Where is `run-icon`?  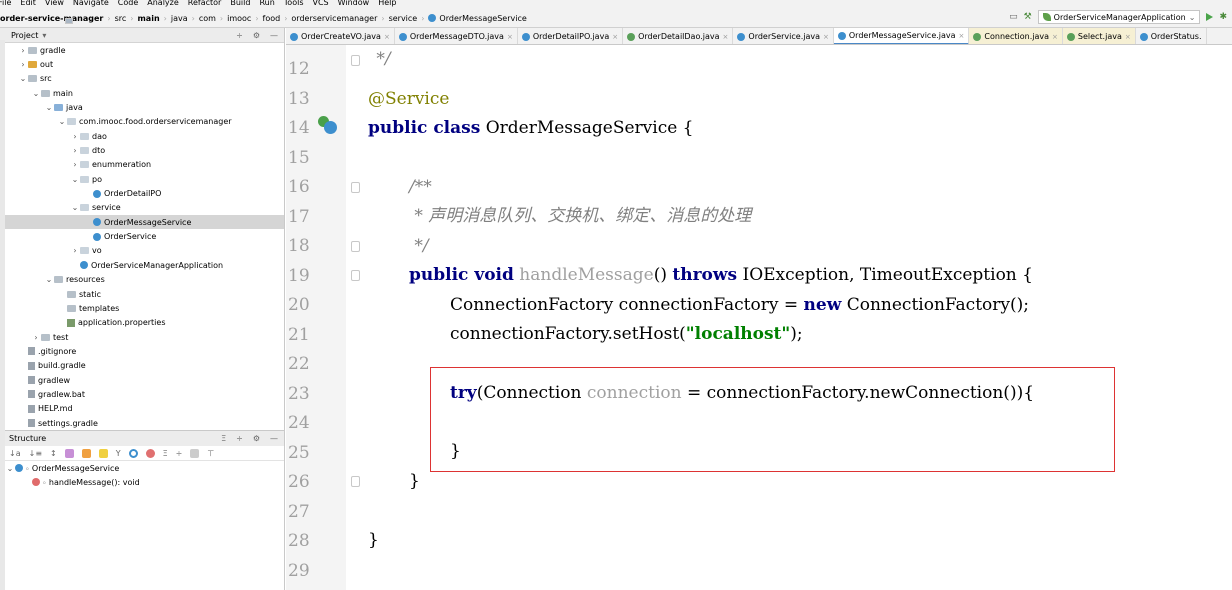
run-icon is located at coordinates (1210, 17).